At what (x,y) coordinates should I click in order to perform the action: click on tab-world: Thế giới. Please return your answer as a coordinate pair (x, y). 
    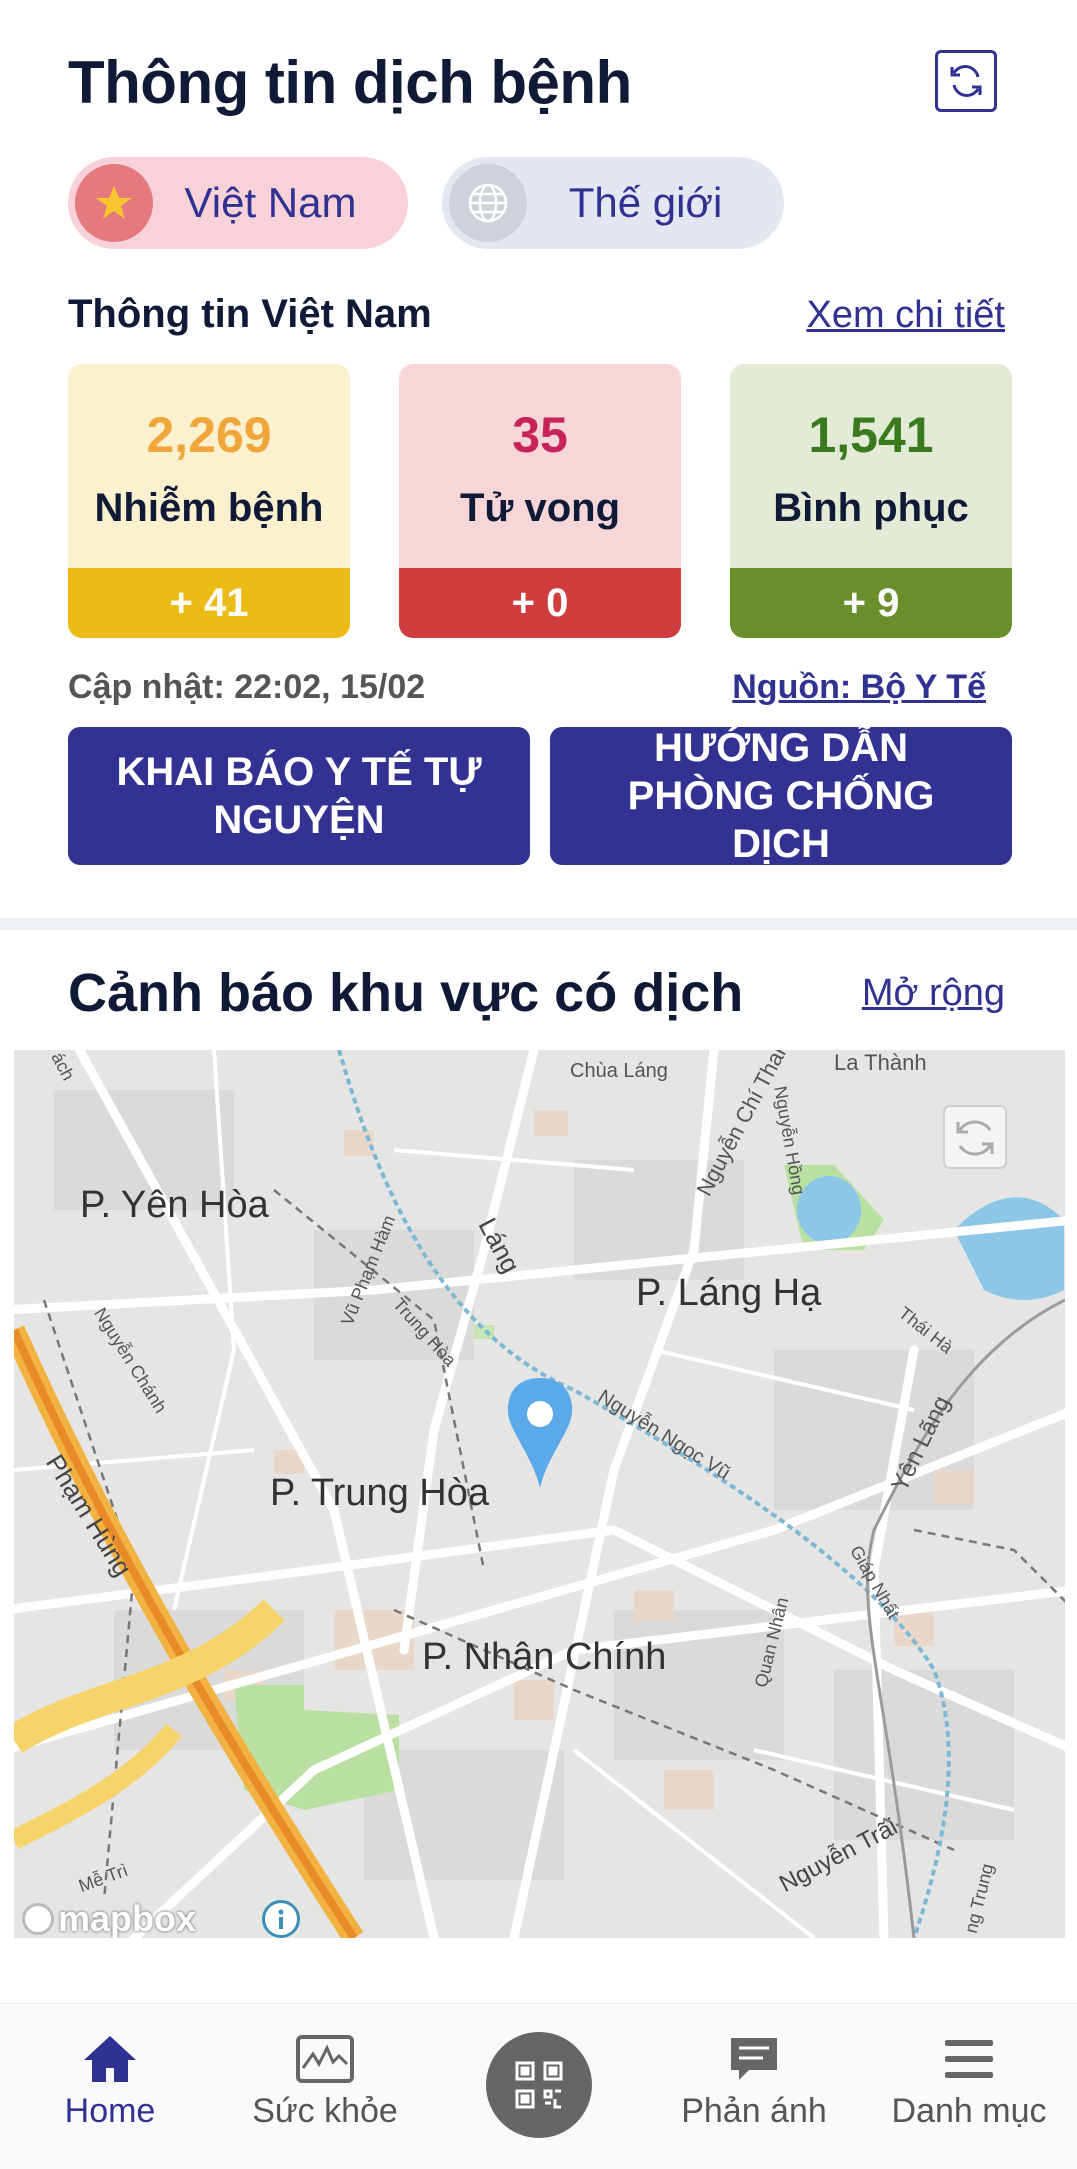
    Looking at the image, I should click on (613, 203).